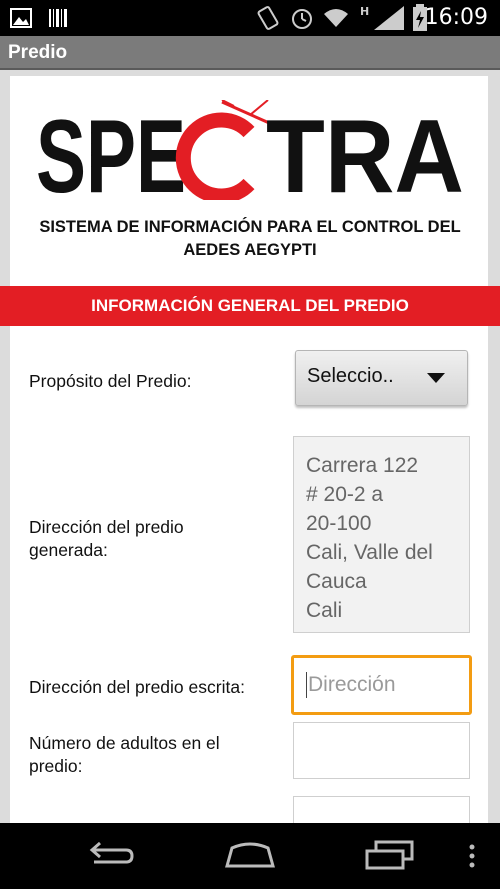 The image size is (500, 889). I want to click on direccion-escrita-placeholder: Dirección, so click(352, 684).